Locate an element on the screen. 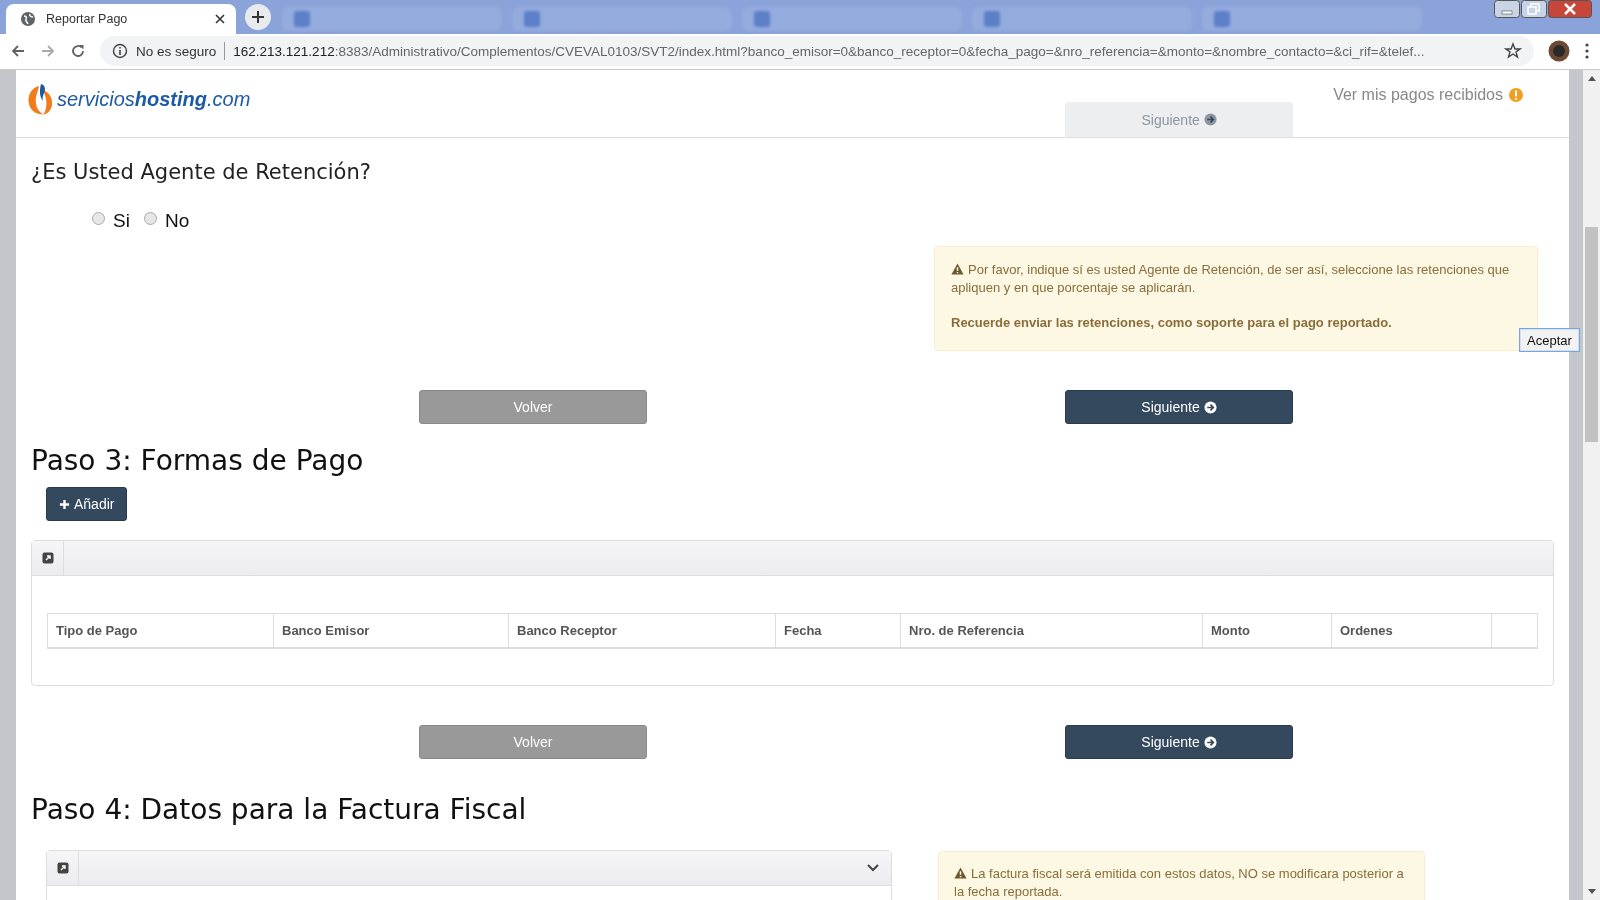 Image resolution: width=1600 pixels, height=900 pixels. minimize-button is located at coordinates (1507, 9).